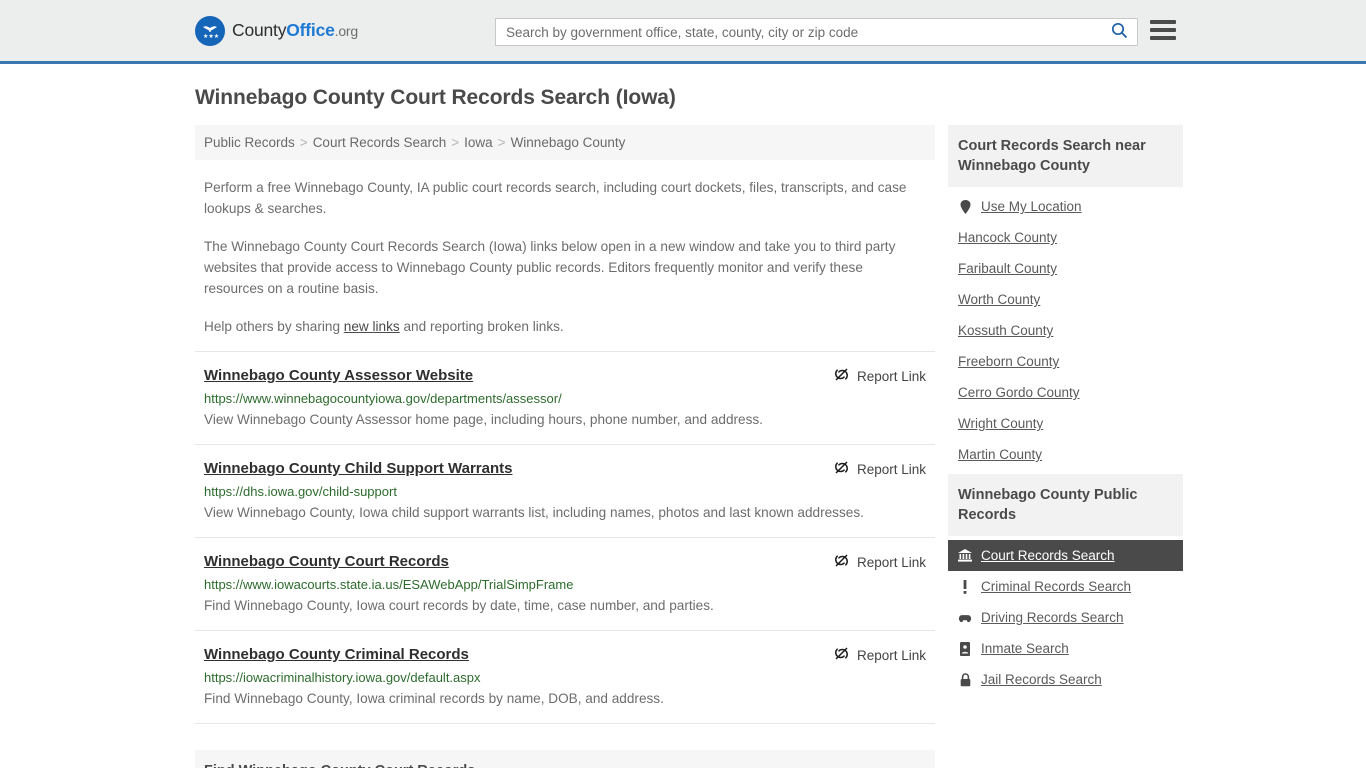  I want to click on listing-title-link: Winnebago County Assessor Website, so click(338, 375).